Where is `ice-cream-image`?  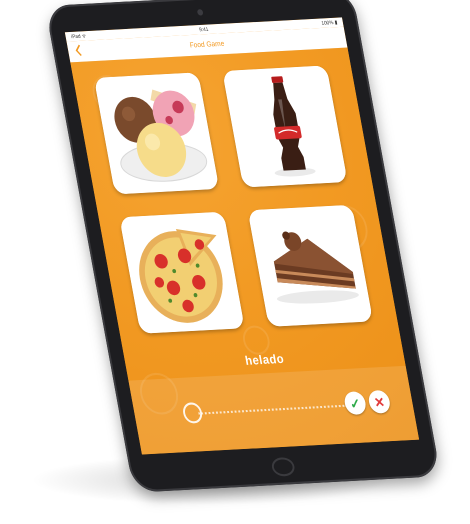 ice-cream-image is located at coordinates (156, 133).